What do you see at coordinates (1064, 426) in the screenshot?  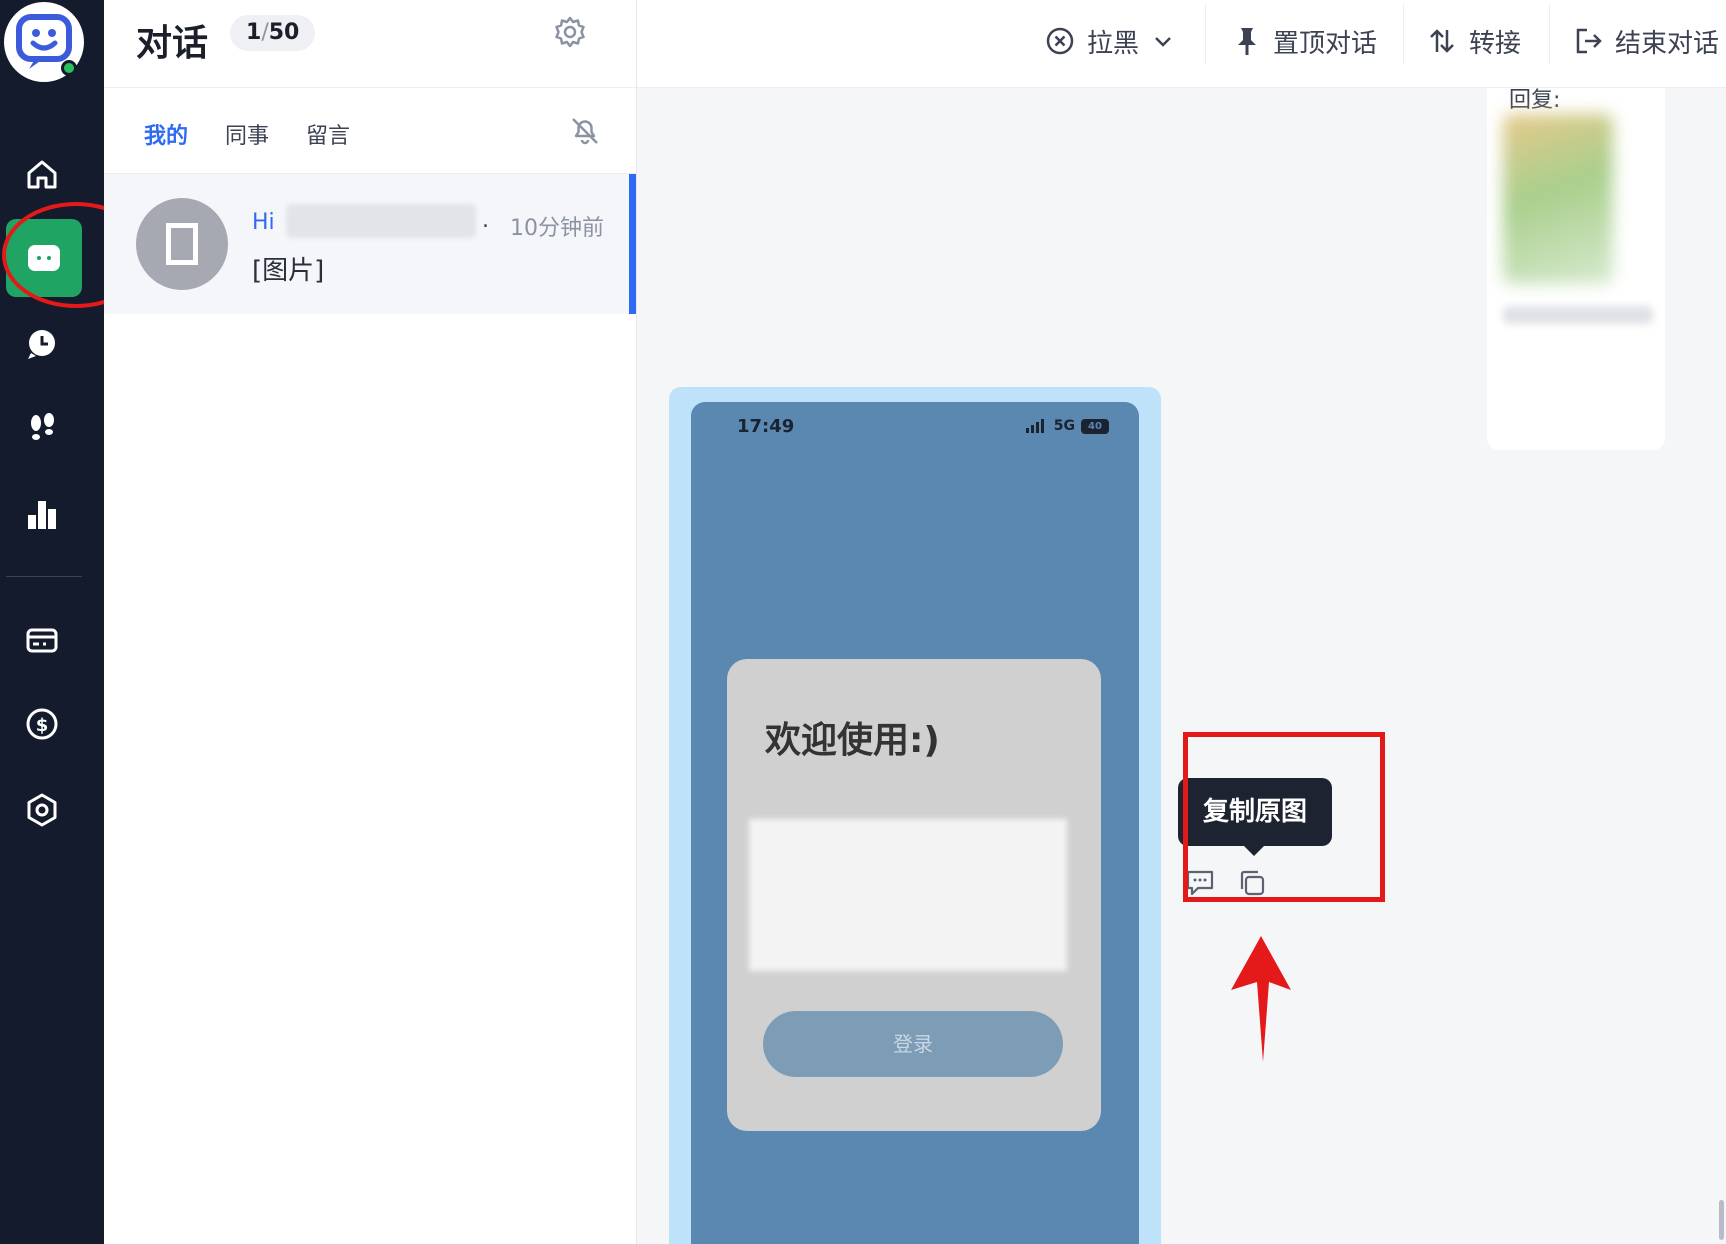 I see `network-label: 5G` at bounding box center [1064, 426].